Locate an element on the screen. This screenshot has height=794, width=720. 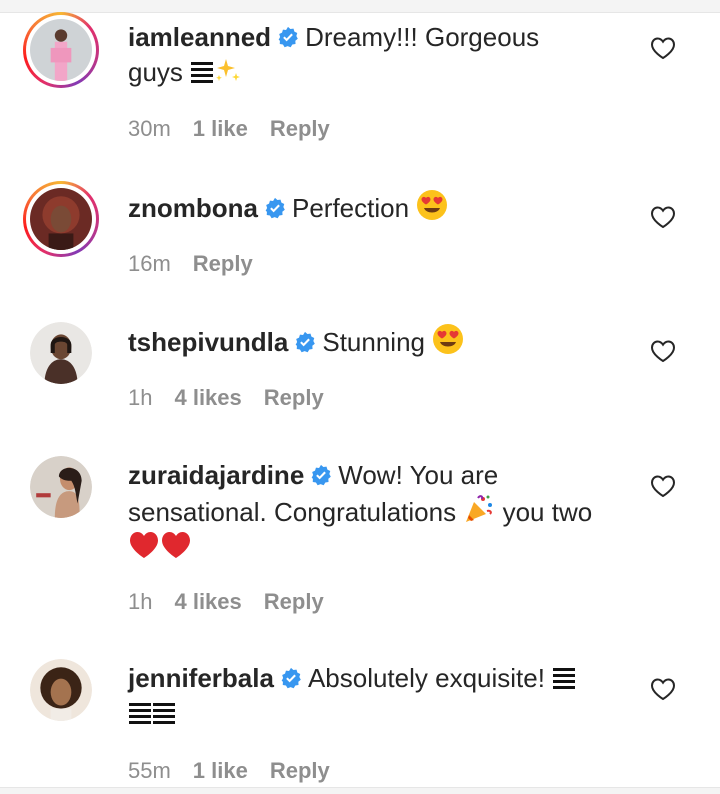
comment-username: tshepivundla is located at coordinates (208, 342).